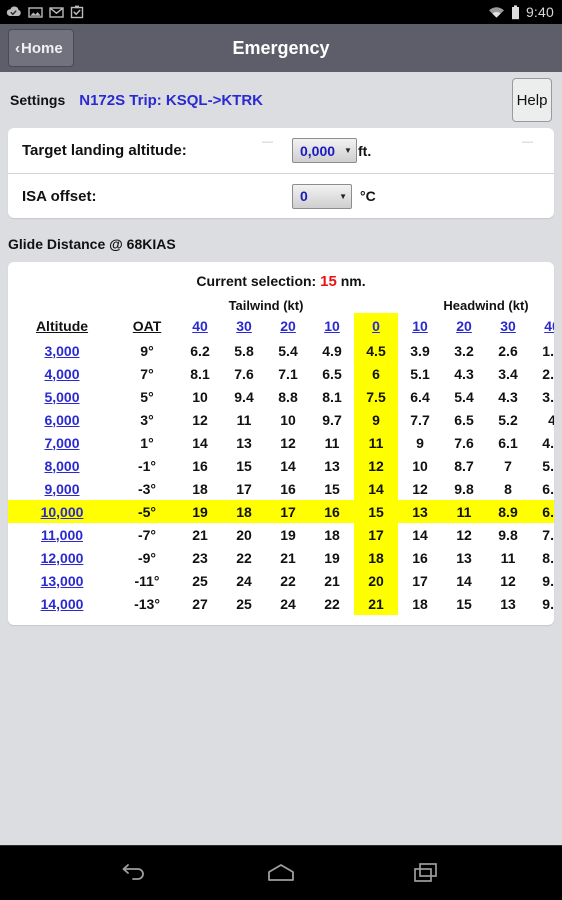 The width and height of the screenshot is (562, 900). Describe the element at coordinates (281, 195) in the screenshot. I see `isa-offset-row: ISA offset: 0 ▼ °C` at that location.